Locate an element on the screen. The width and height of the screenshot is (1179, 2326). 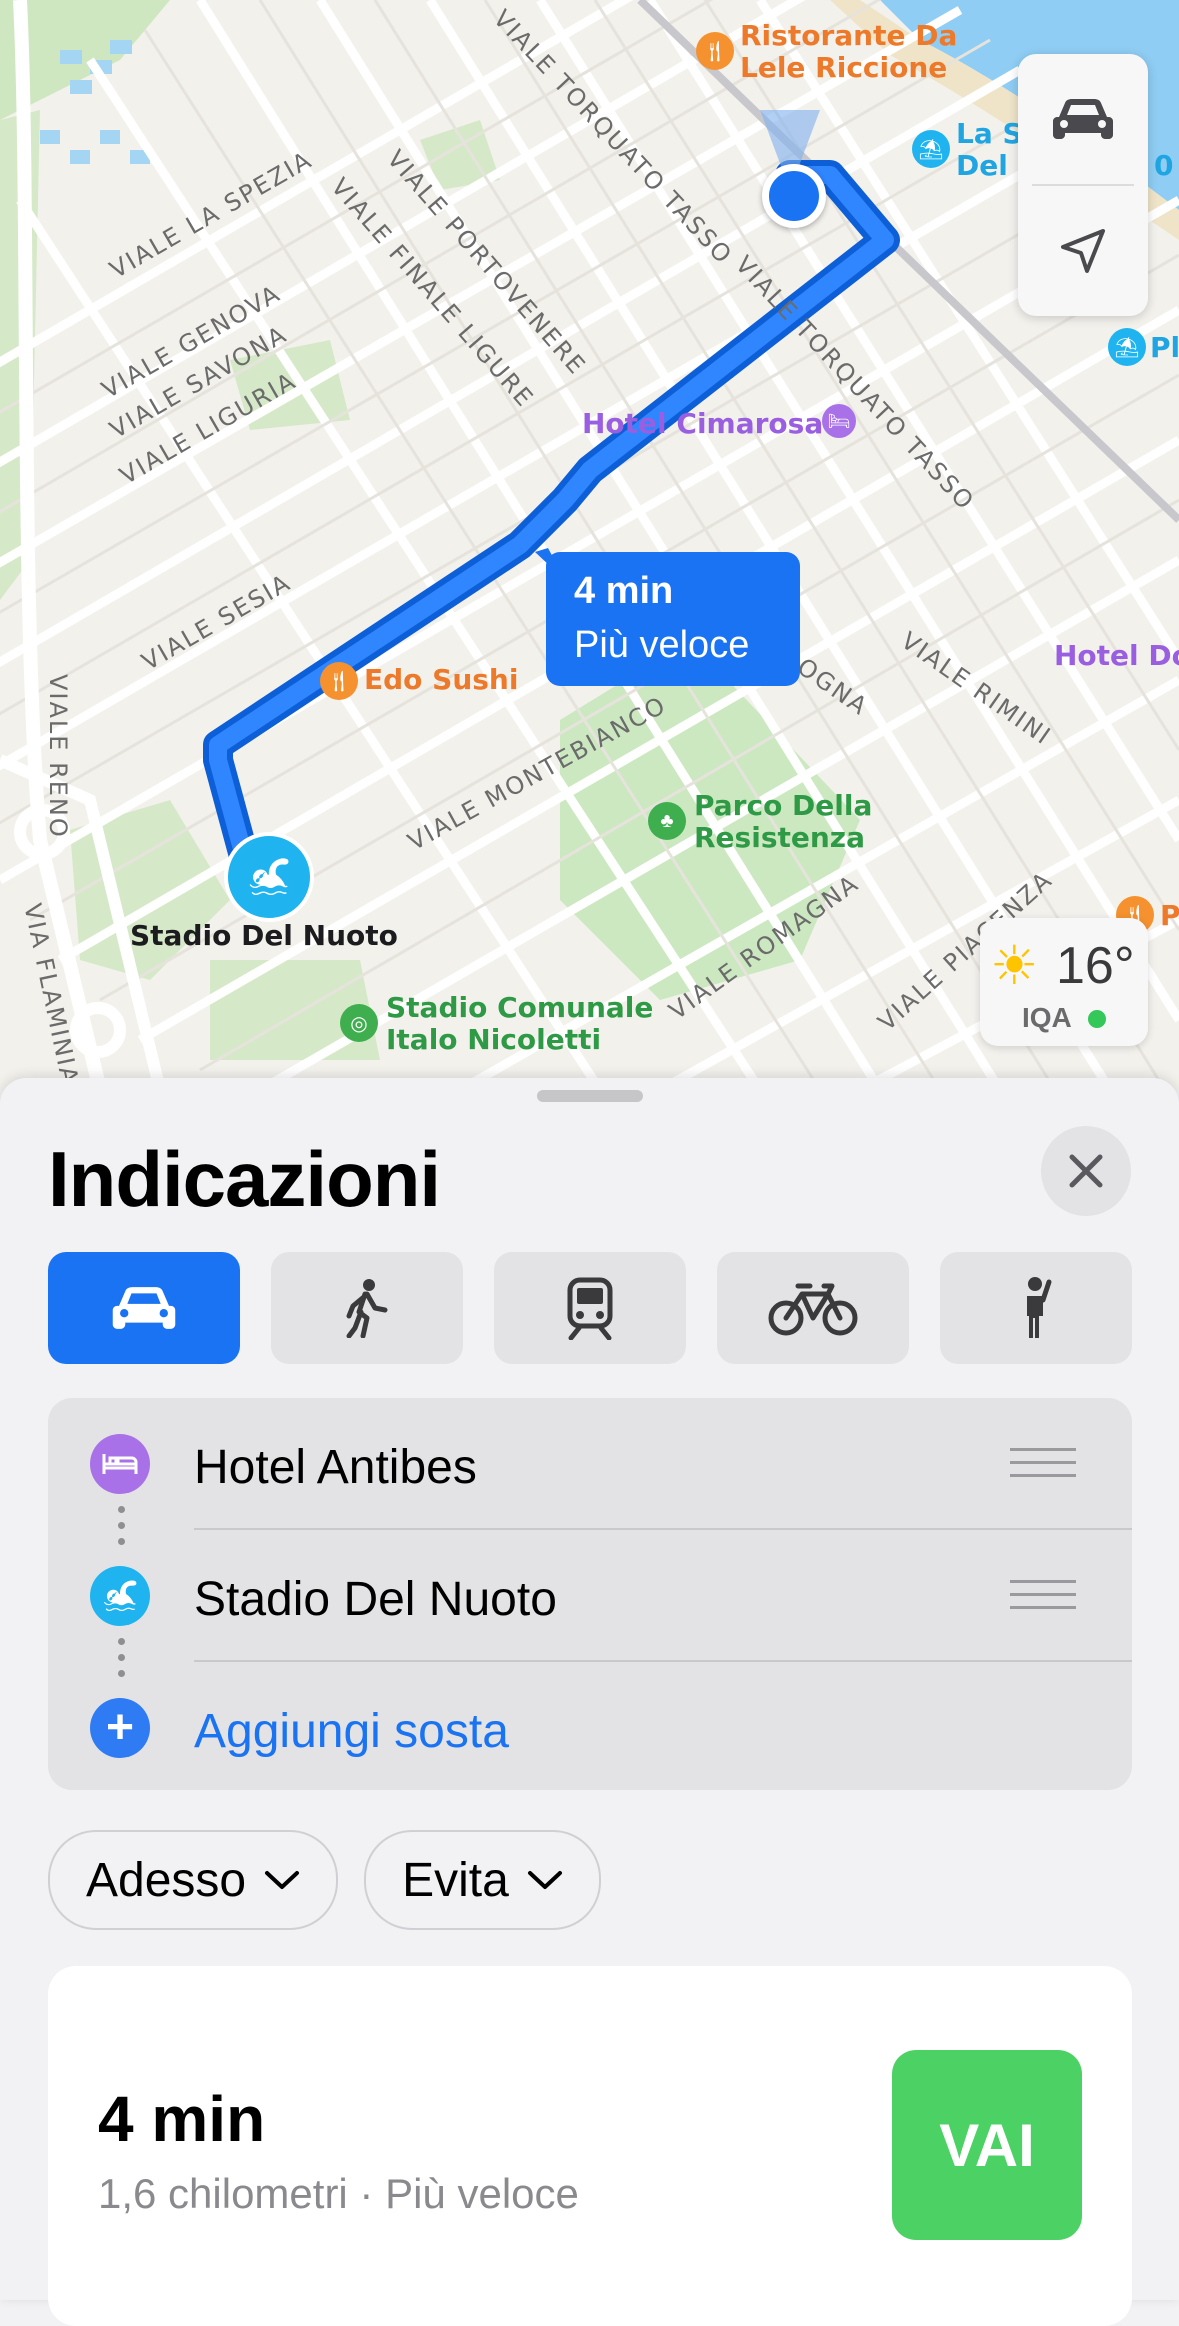
mode-bike-button is located at coordinates (813, 1308).